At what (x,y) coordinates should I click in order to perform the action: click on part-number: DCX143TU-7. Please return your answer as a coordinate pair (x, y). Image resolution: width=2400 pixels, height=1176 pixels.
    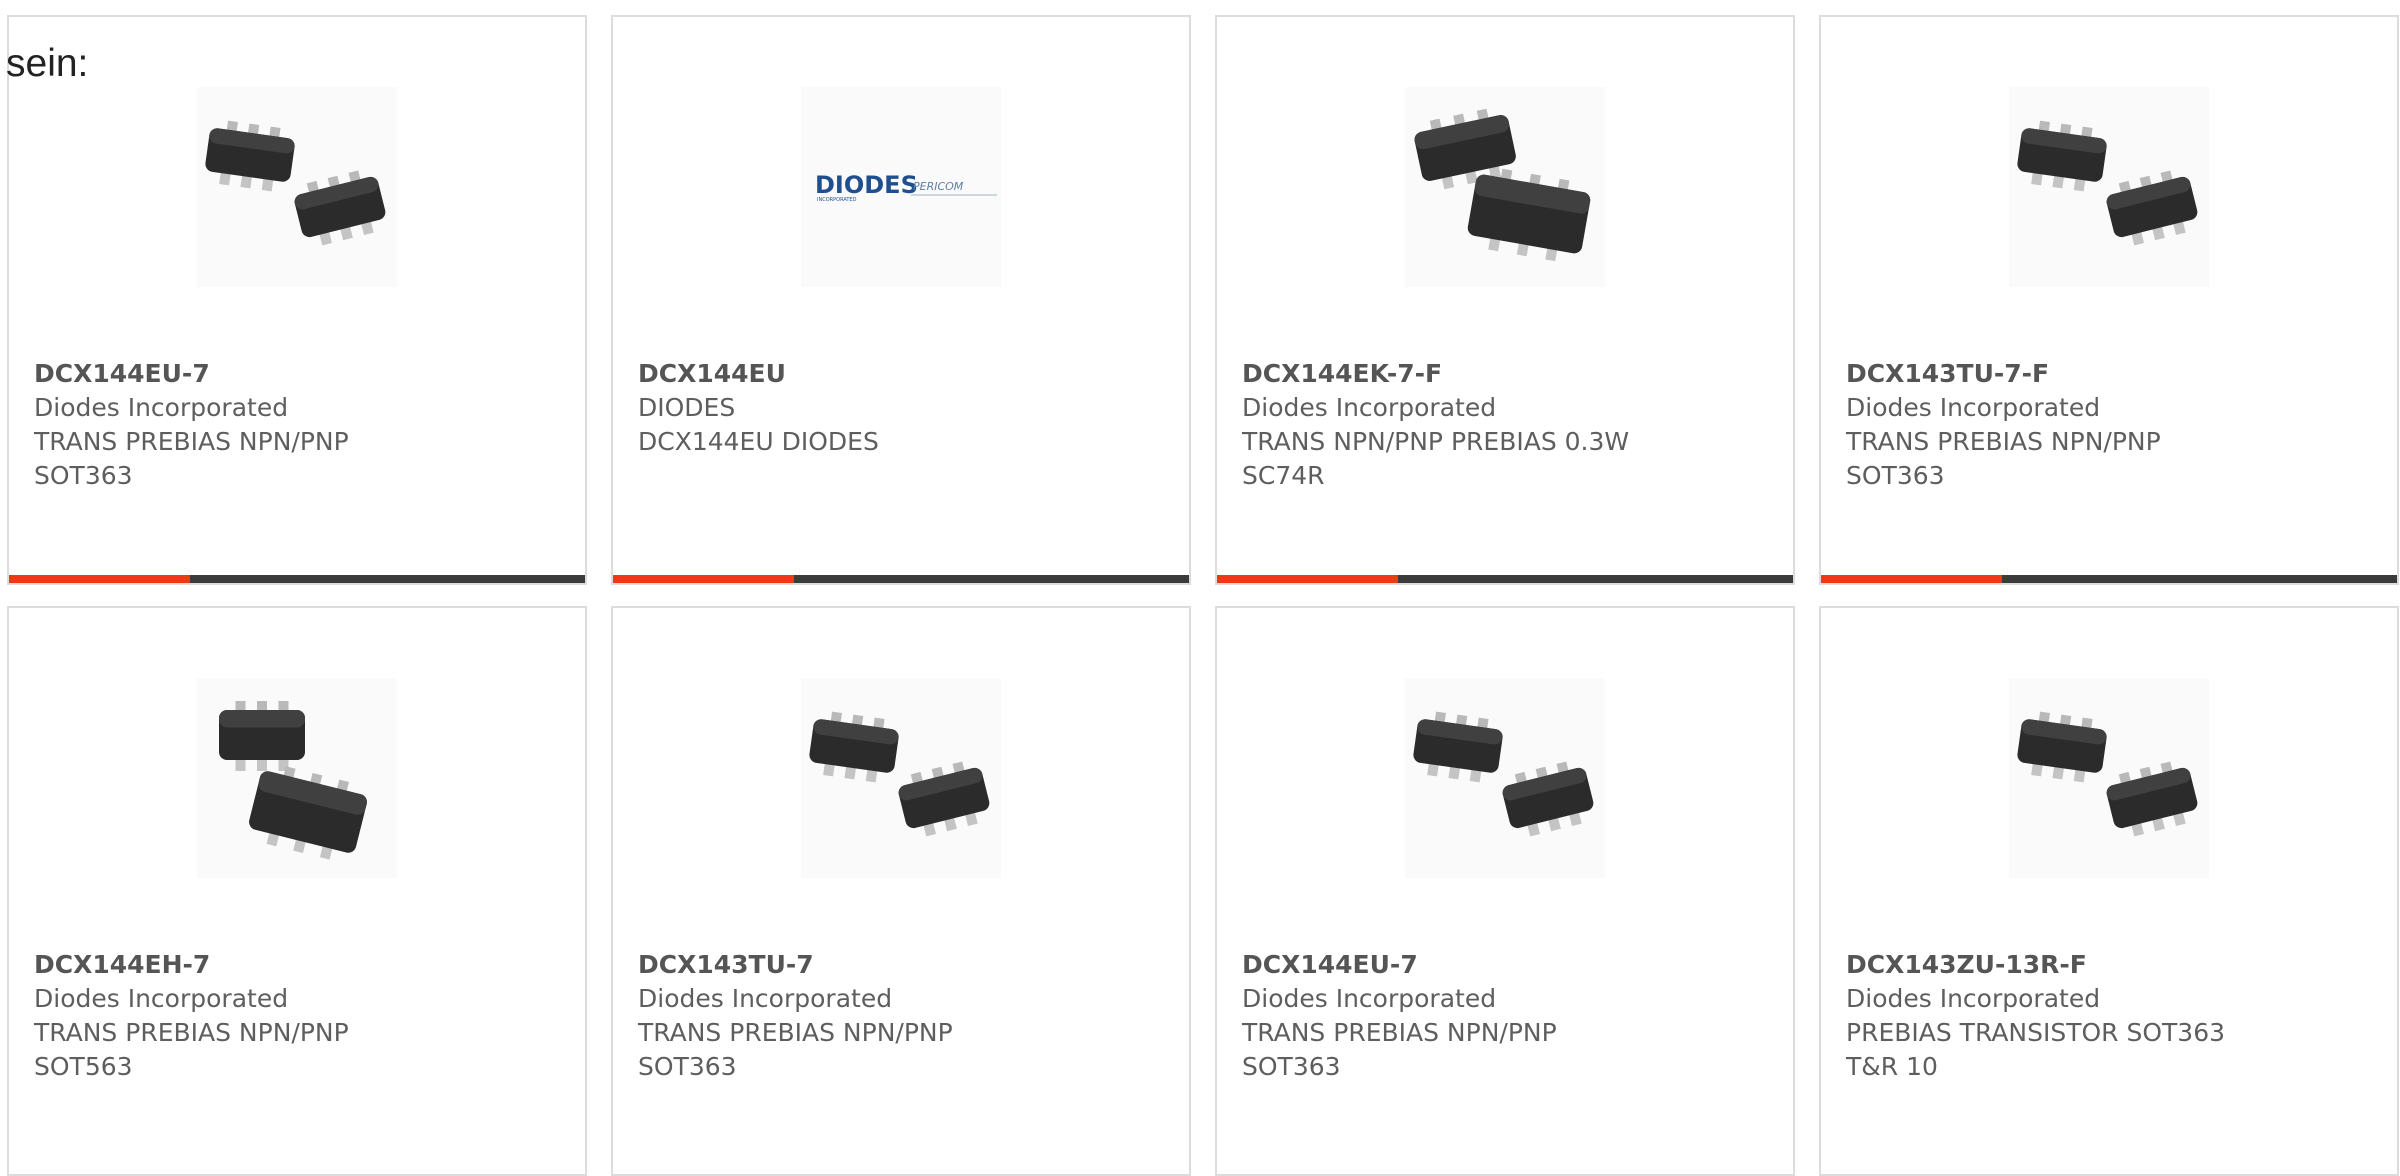
    Looking at the image, I should click on (795, 965).